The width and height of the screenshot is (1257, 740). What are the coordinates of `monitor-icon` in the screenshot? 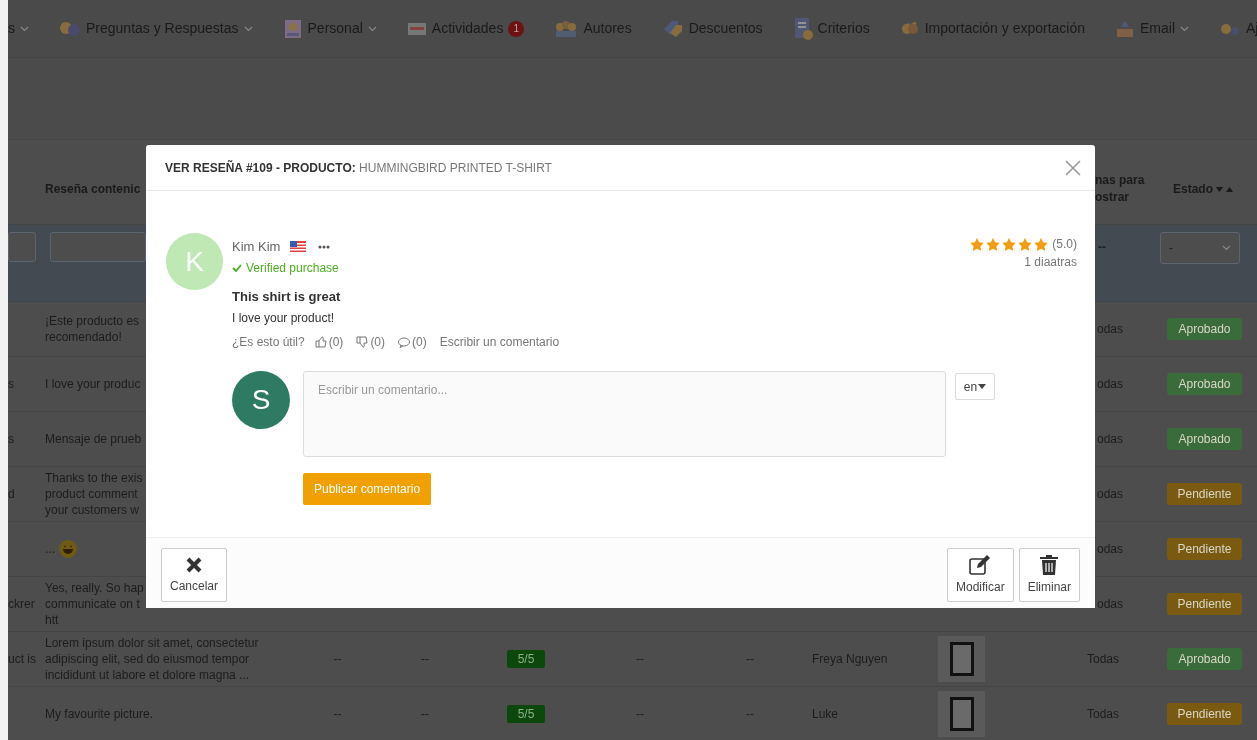 It's located at (416, 28).